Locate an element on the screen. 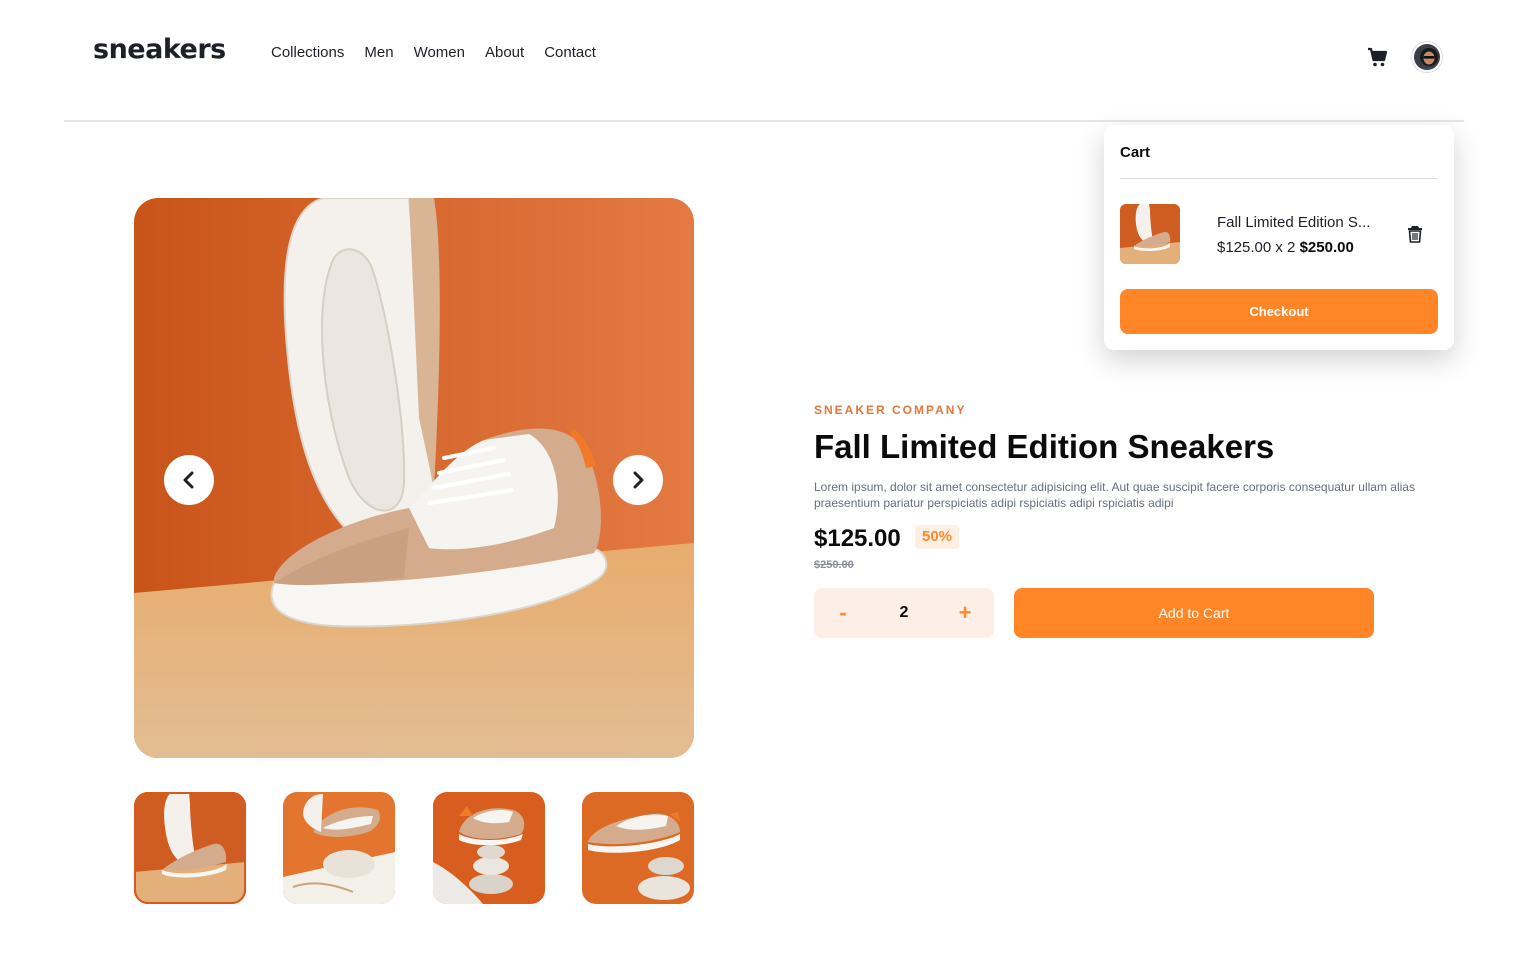 The height and width of the screenshot is (970, 1527). nav-item-contact: Contact is located at coordinates (570, 52).